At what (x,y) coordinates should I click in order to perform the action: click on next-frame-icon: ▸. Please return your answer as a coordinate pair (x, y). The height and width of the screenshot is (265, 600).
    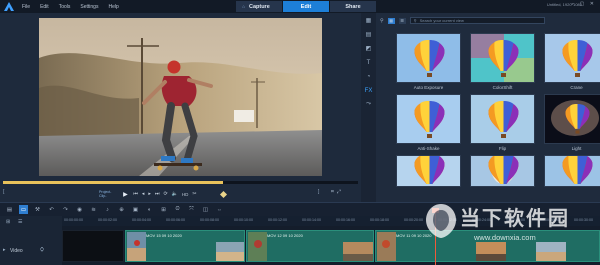
    Looking at the image, I should click on (149, 194).